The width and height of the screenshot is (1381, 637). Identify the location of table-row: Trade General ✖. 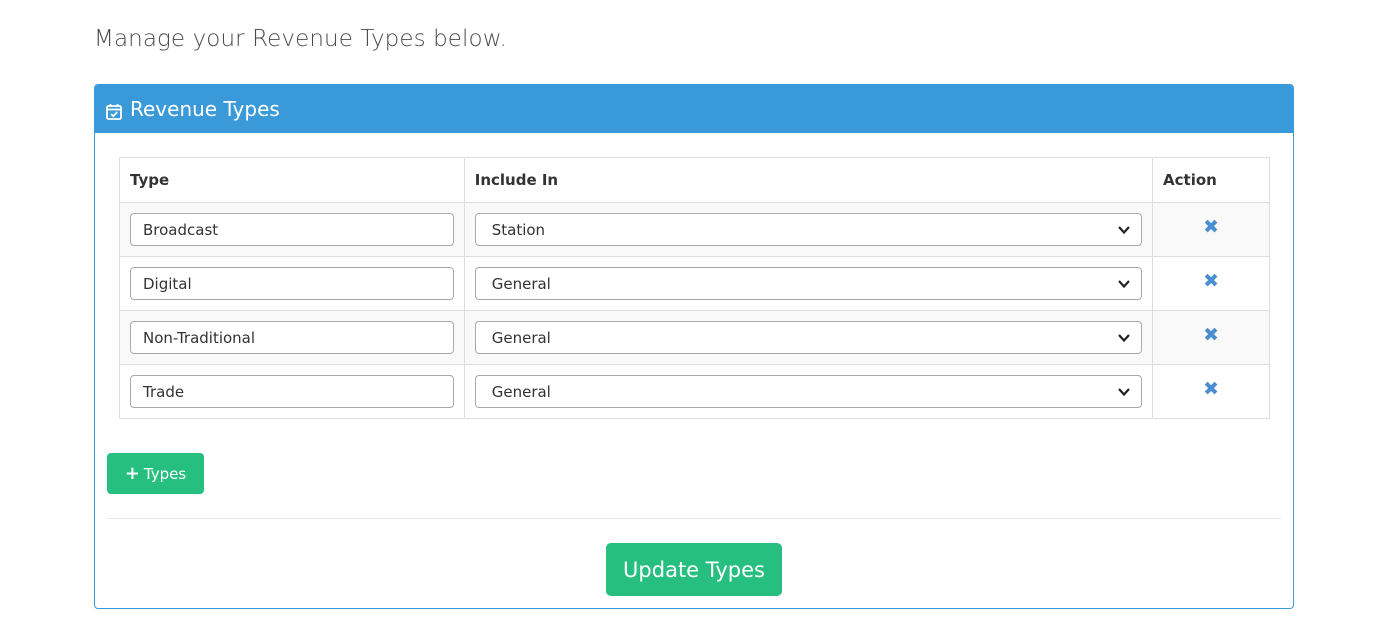
(694, 391).